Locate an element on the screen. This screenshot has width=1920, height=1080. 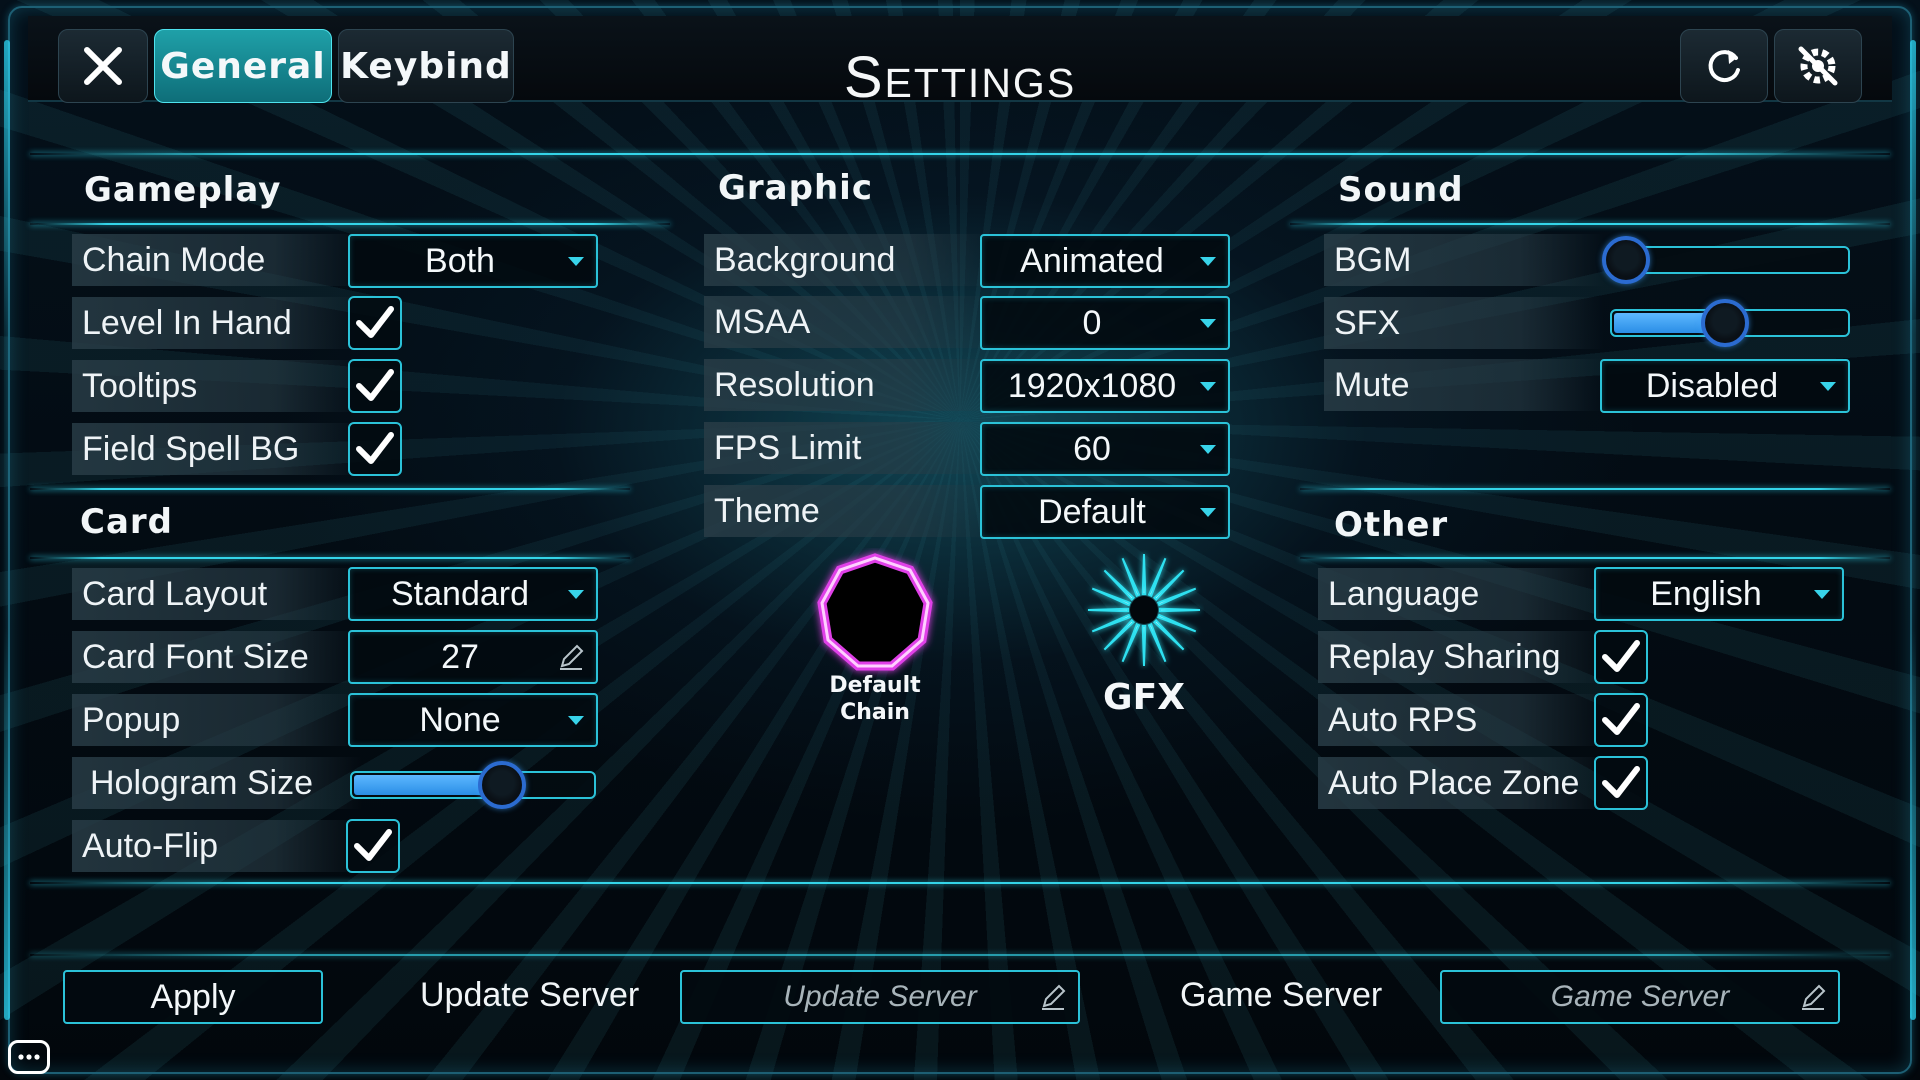
slider-hologram-size-knob is located at coordinates (502, 785).